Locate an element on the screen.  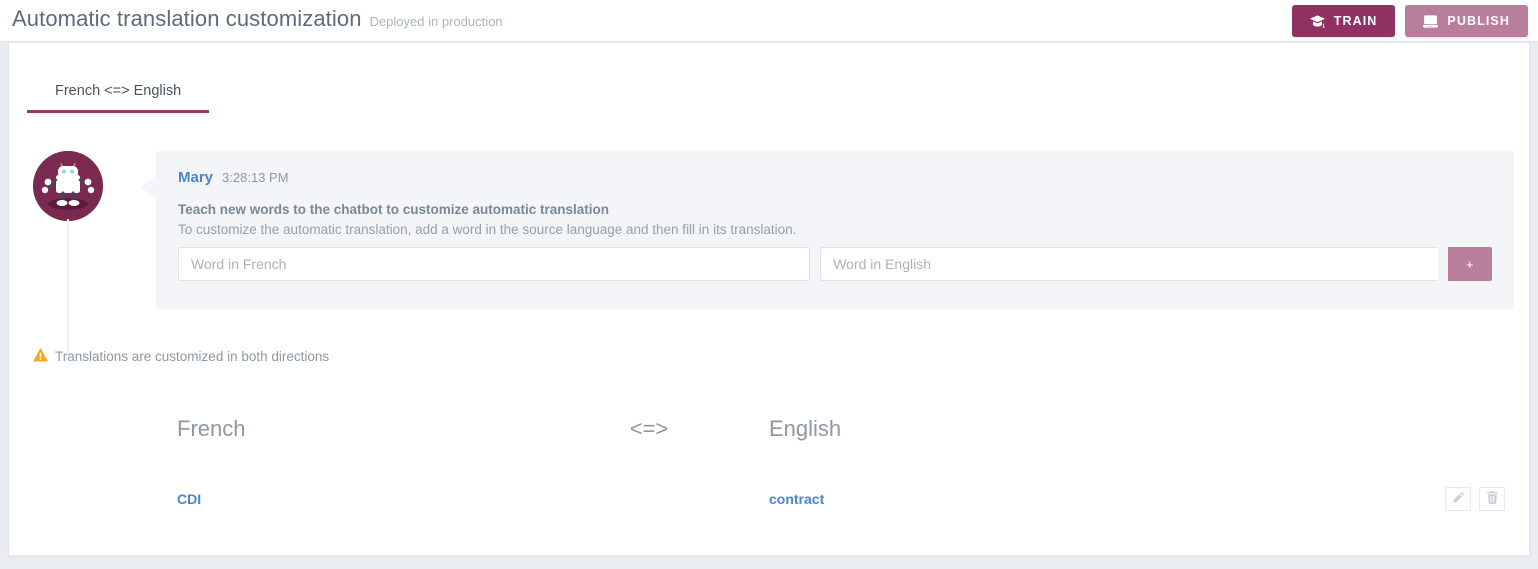
tab-label: French <=> English is located at coordinates (118, 91).